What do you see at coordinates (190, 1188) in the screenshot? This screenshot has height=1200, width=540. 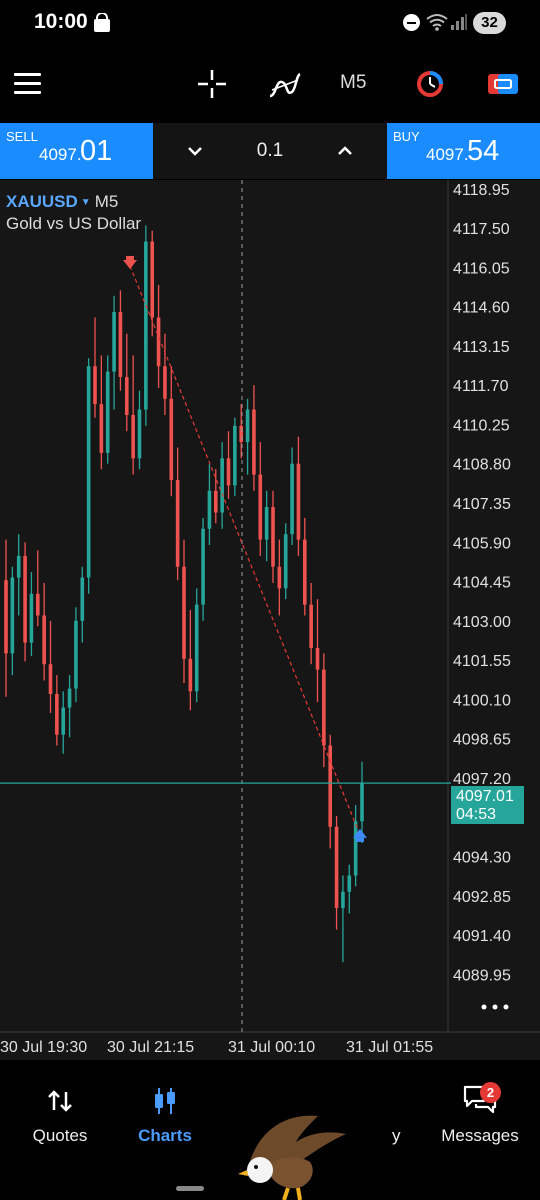 I see `home-indicator` at bounding box center [190, 1188].